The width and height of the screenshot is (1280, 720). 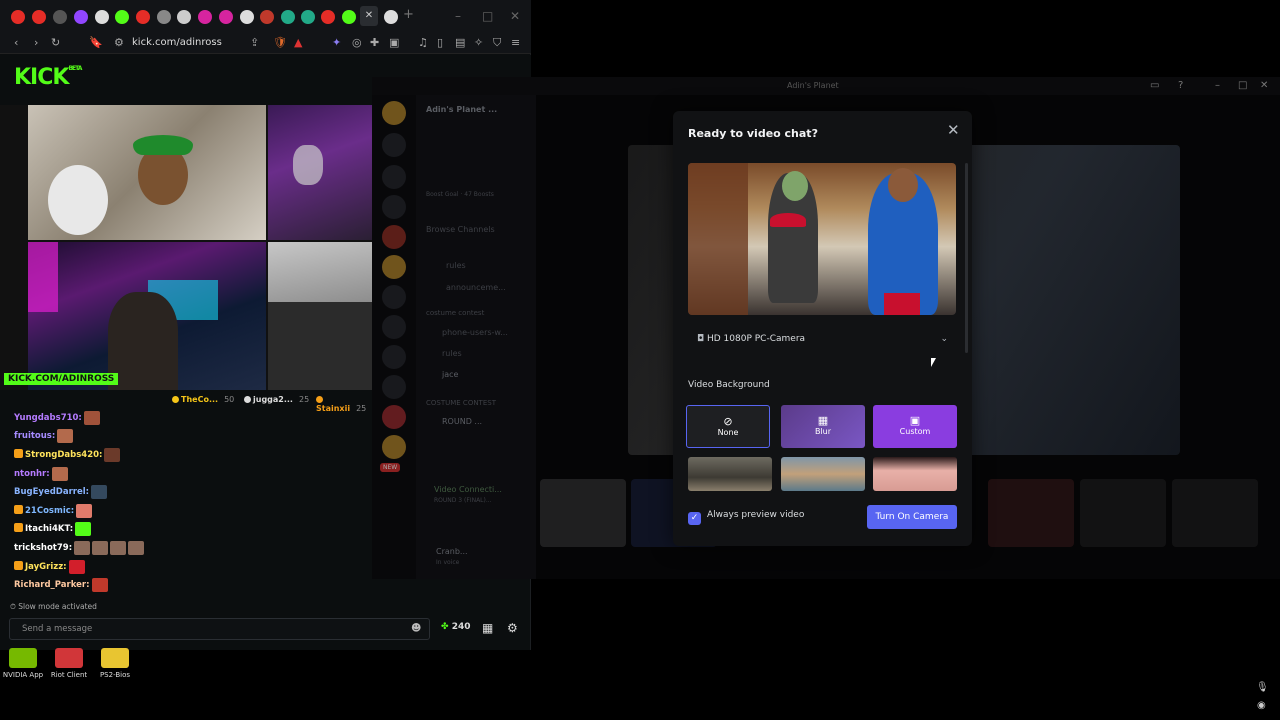 What do you see at coordinates (48, 77) in the screenshot?
I see `kick-logo: KICKBETA` at bounding box center [48, 77].